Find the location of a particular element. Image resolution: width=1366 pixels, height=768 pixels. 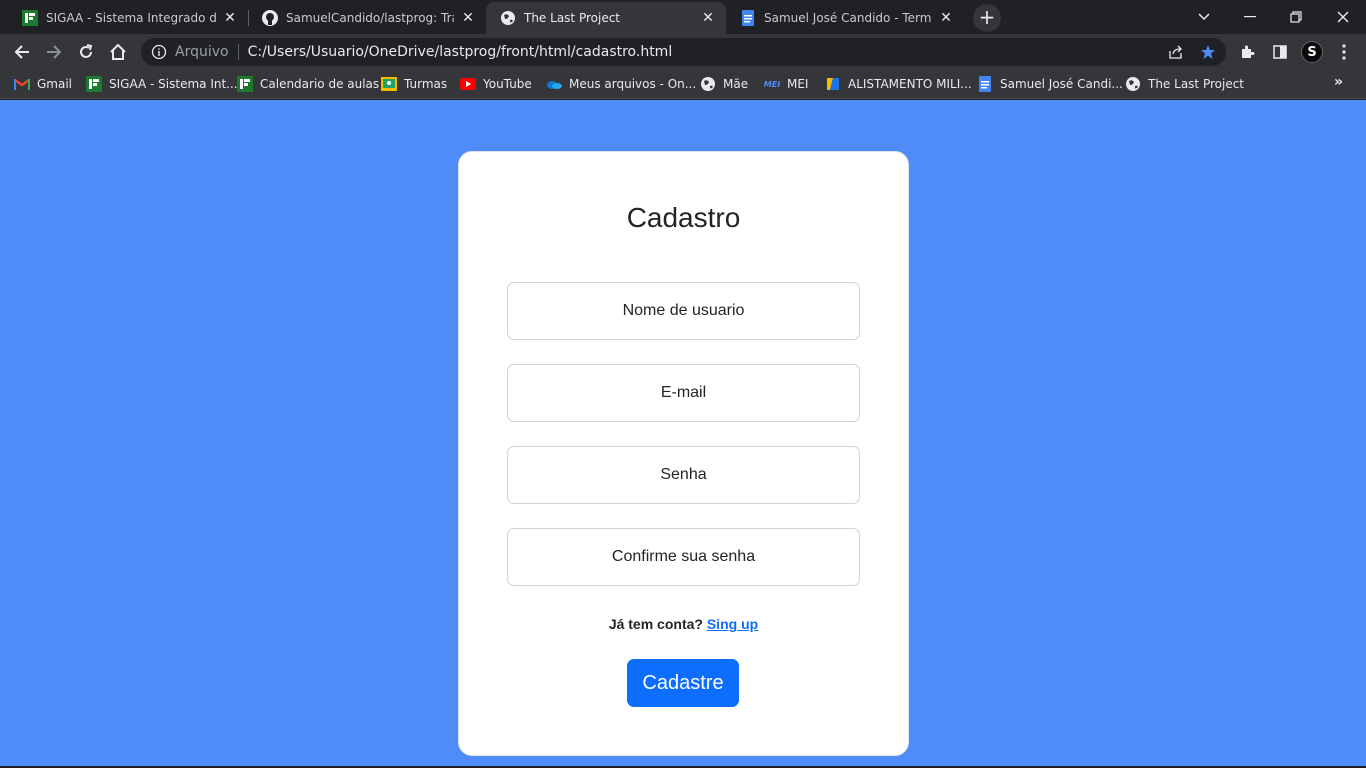

signin-hint: Já tem conta? Sing up is located at coordinates (683, 624).